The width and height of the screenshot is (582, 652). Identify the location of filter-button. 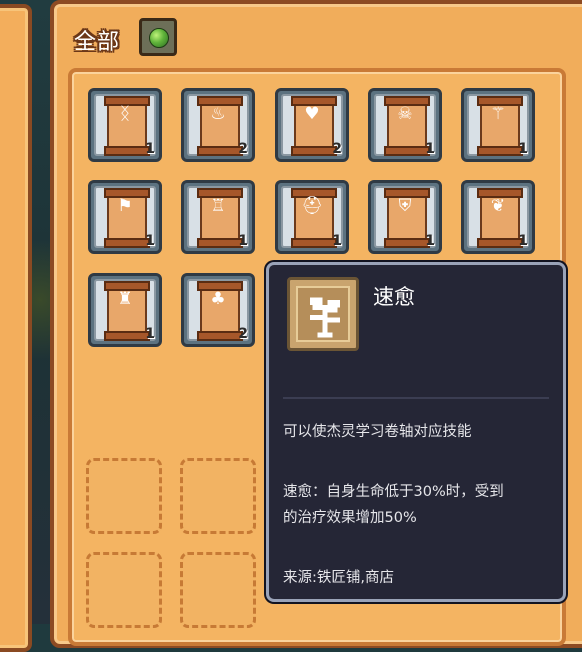
(158, 37).